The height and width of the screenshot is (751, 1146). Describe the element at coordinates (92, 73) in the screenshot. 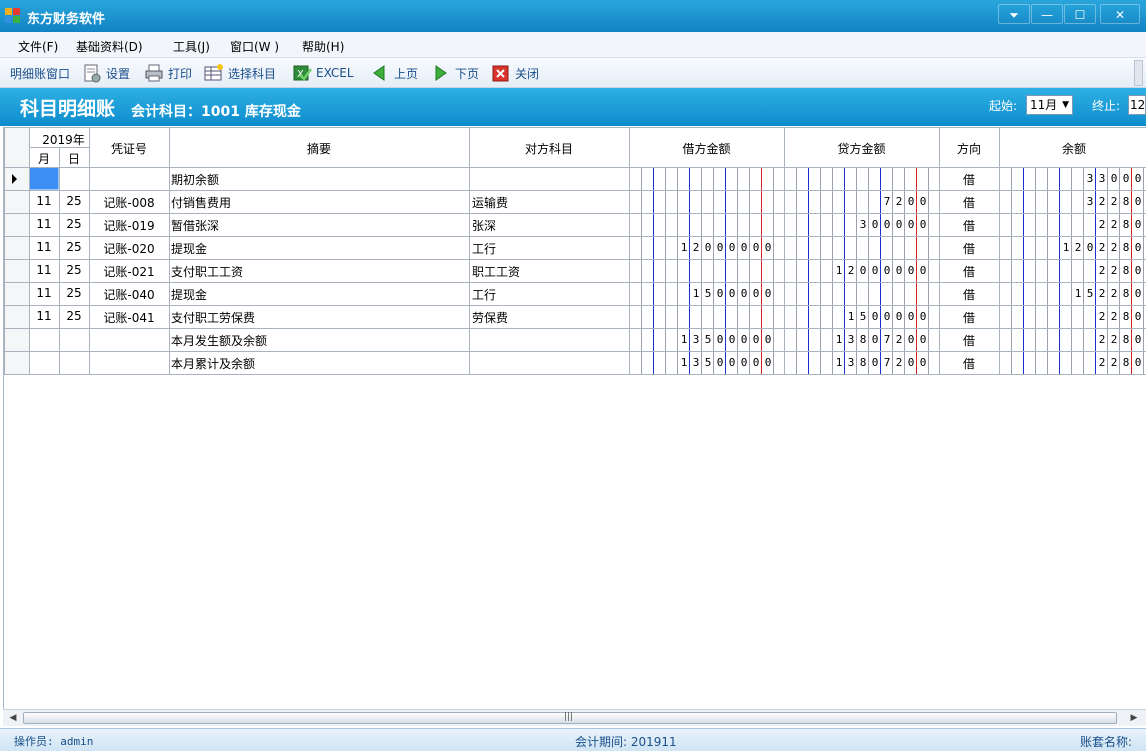

I see `document-gear-icon` at that location.